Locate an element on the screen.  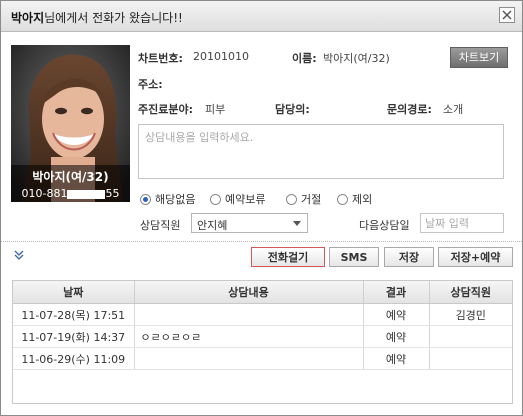
photo-patient-name: 박아지(여/32) is located at coordinates (70, 177).